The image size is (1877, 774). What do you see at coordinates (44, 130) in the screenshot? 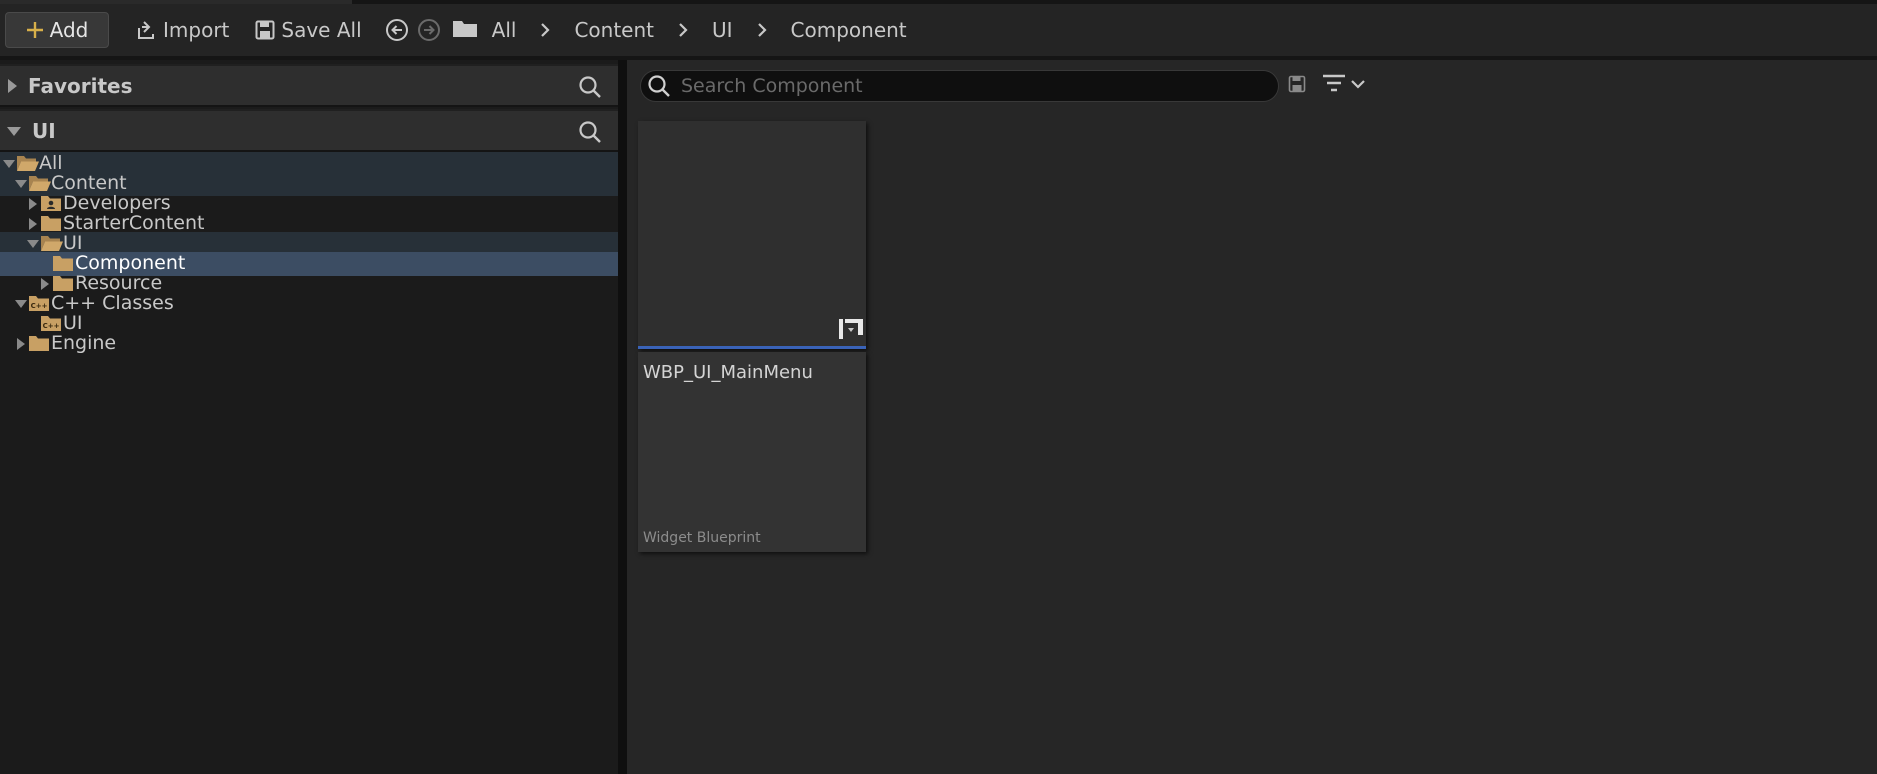
I see `collection-label: UI` at bounding box center [44, 130].